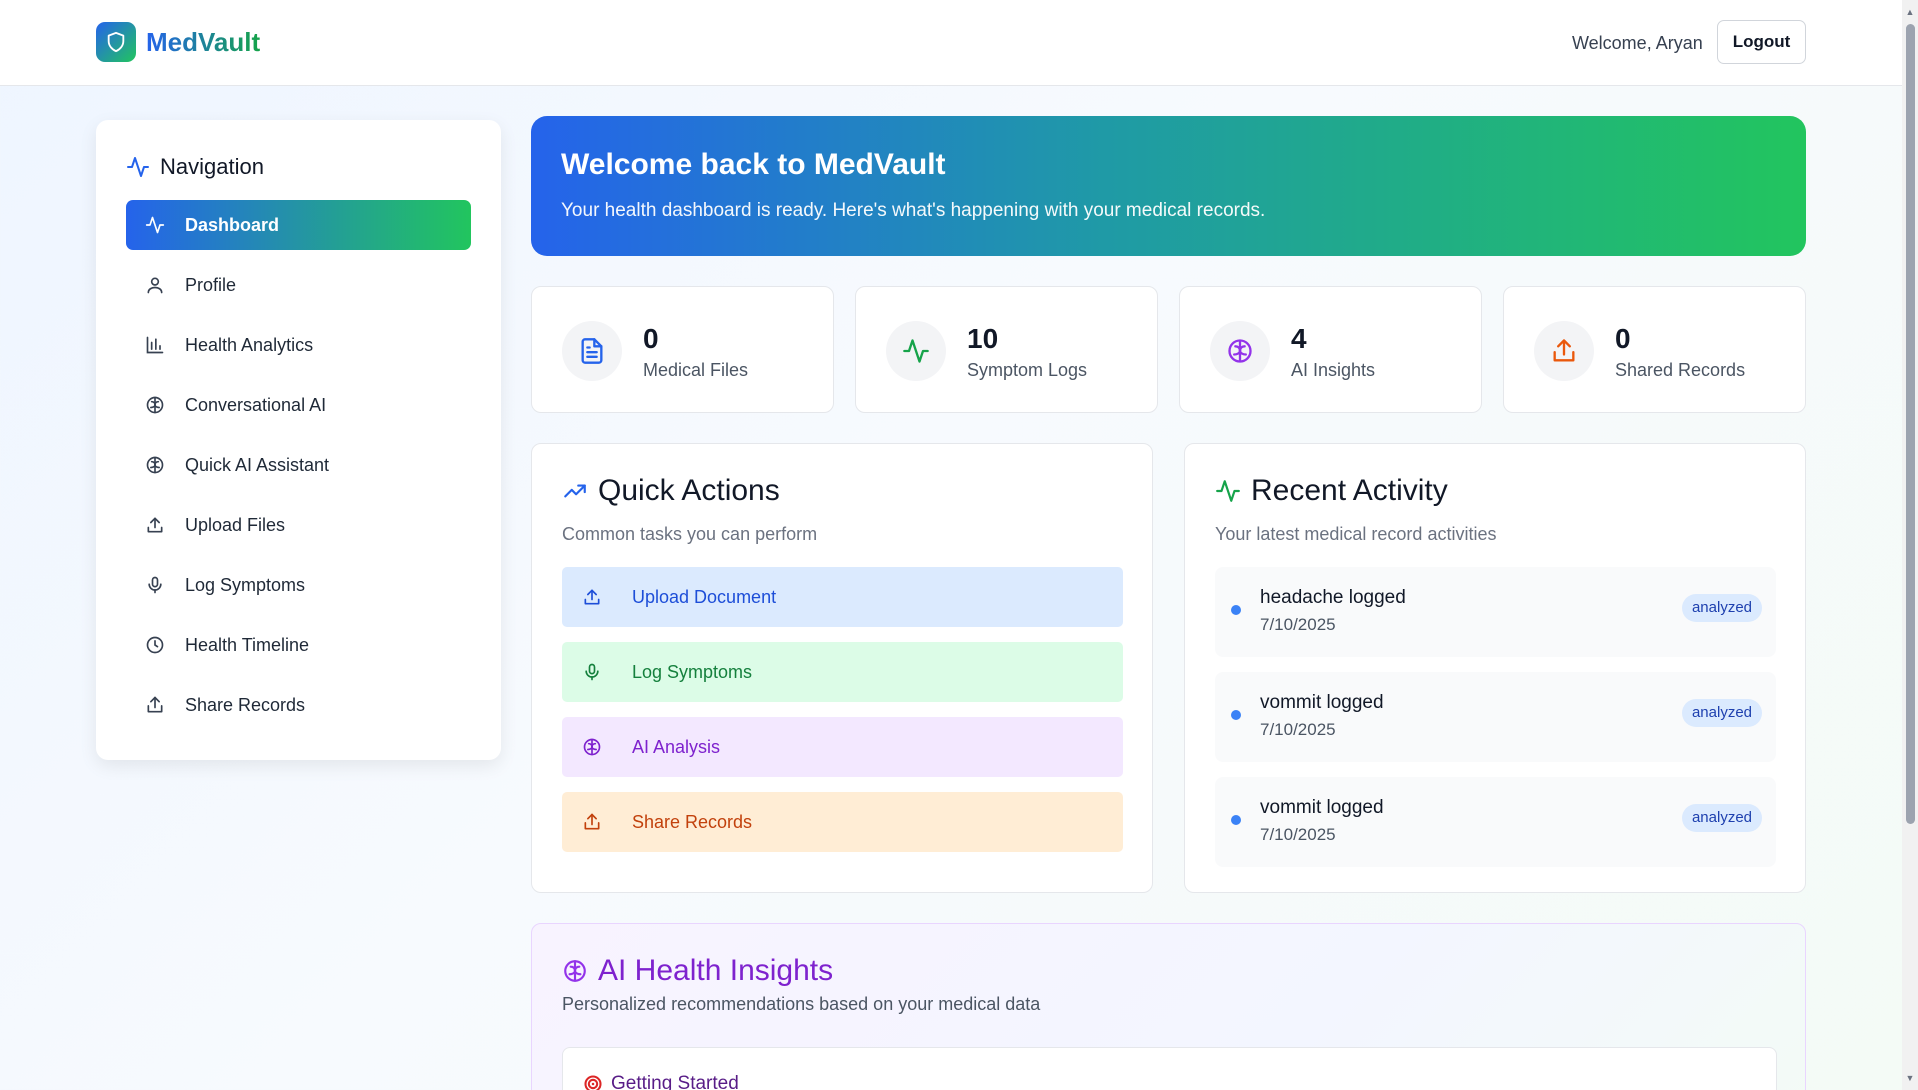 The height and width of the screenshot is (1090, 1918). What do you see at coordinates (232, 224) in the screenshot?
I see `sidebar-item-label: Dashboard` at bounding box center [232, 224].